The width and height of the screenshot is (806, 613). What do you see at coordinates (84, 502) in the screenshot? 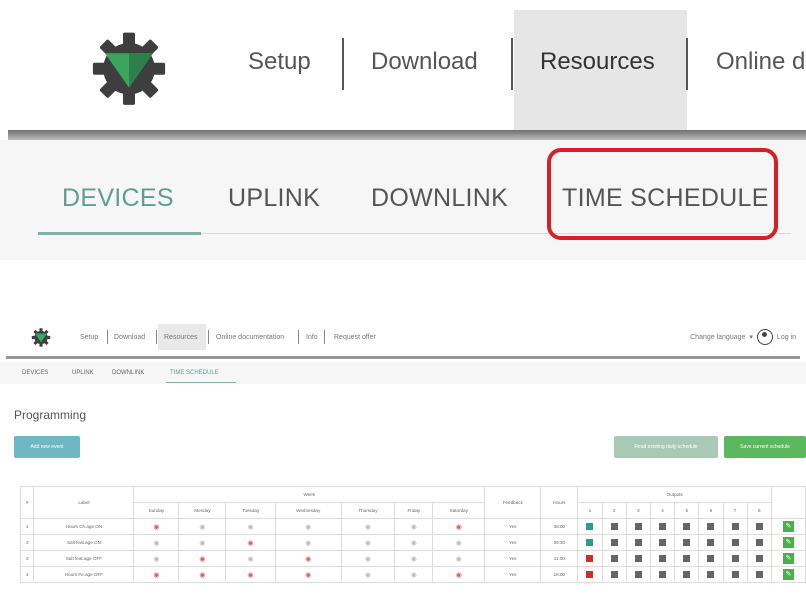
I see `col-label: Label` at bounding box center [84, 502].